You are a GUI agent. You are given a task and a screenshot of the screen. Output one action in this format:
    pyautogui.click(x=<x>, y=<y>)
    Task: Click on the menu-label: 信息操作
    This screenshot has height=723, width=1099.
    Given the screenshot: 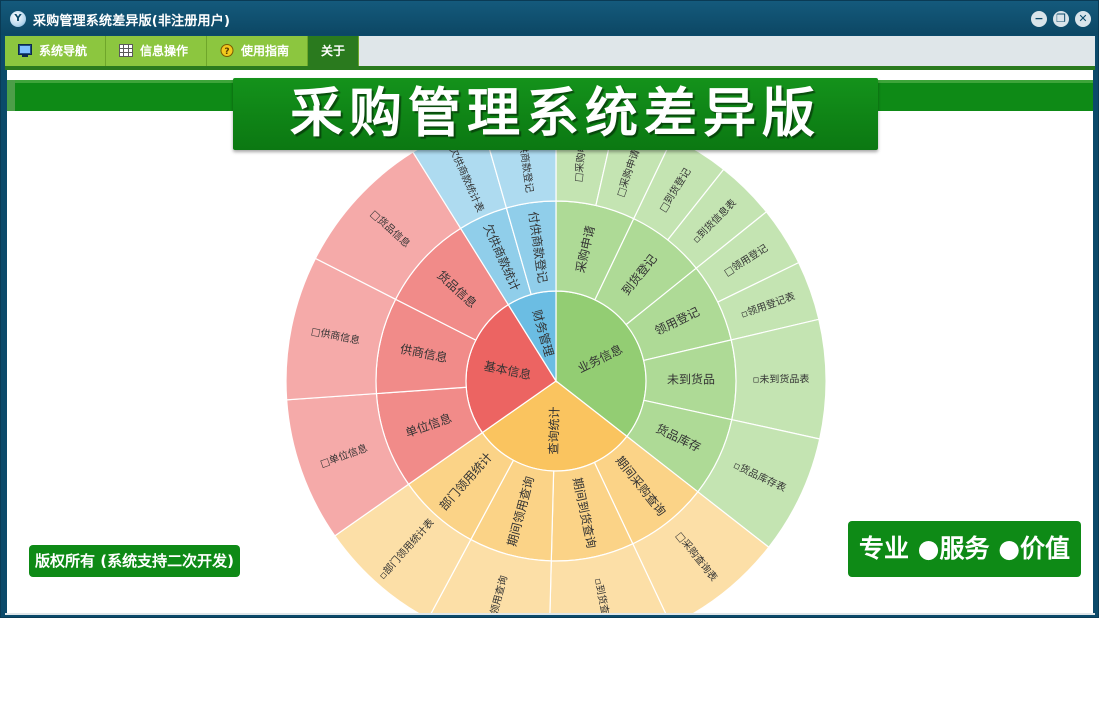 What is the action you would take?
    pyautogui.click(x=164, y=51)
    